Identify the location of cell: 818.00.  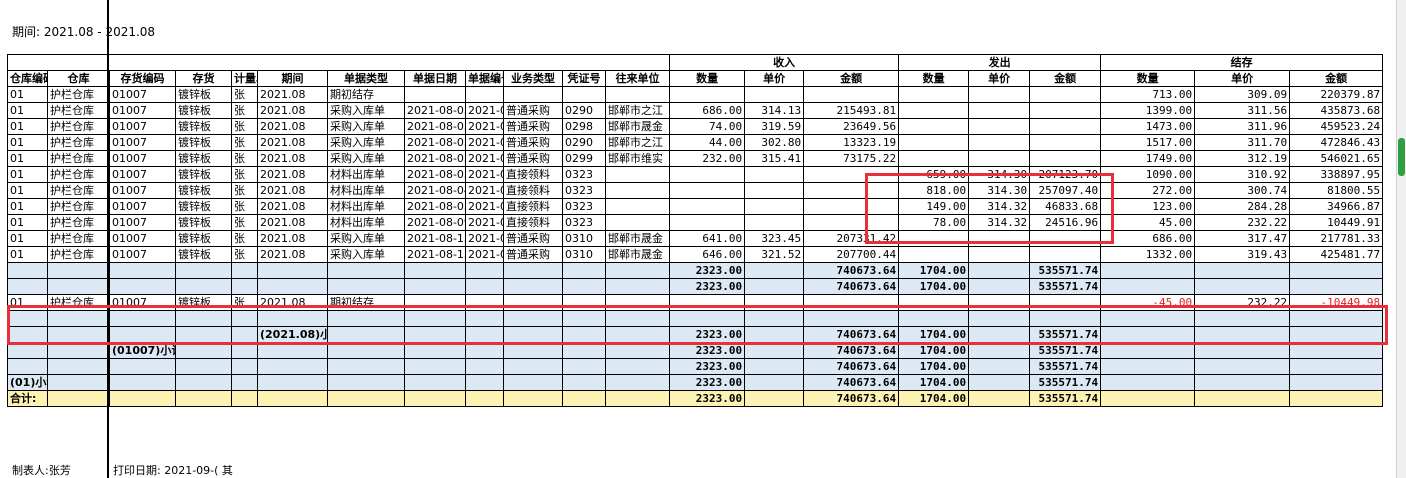
(934, 190).